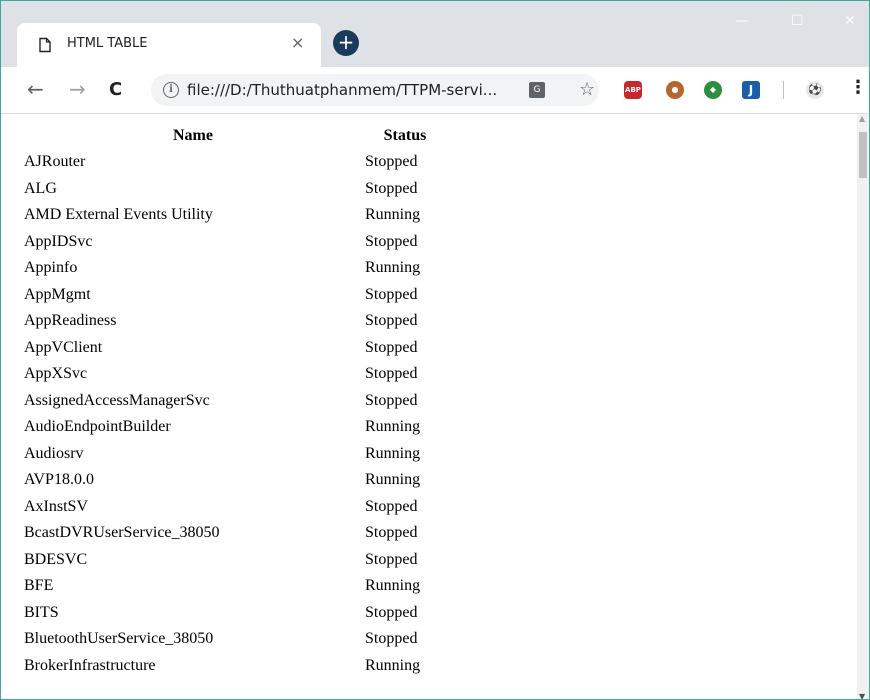  Describe the element at coordinates (435, 34) in the screenshot. I see `title-bar: HTML TABLE × + — ☐ ✕` at that location.